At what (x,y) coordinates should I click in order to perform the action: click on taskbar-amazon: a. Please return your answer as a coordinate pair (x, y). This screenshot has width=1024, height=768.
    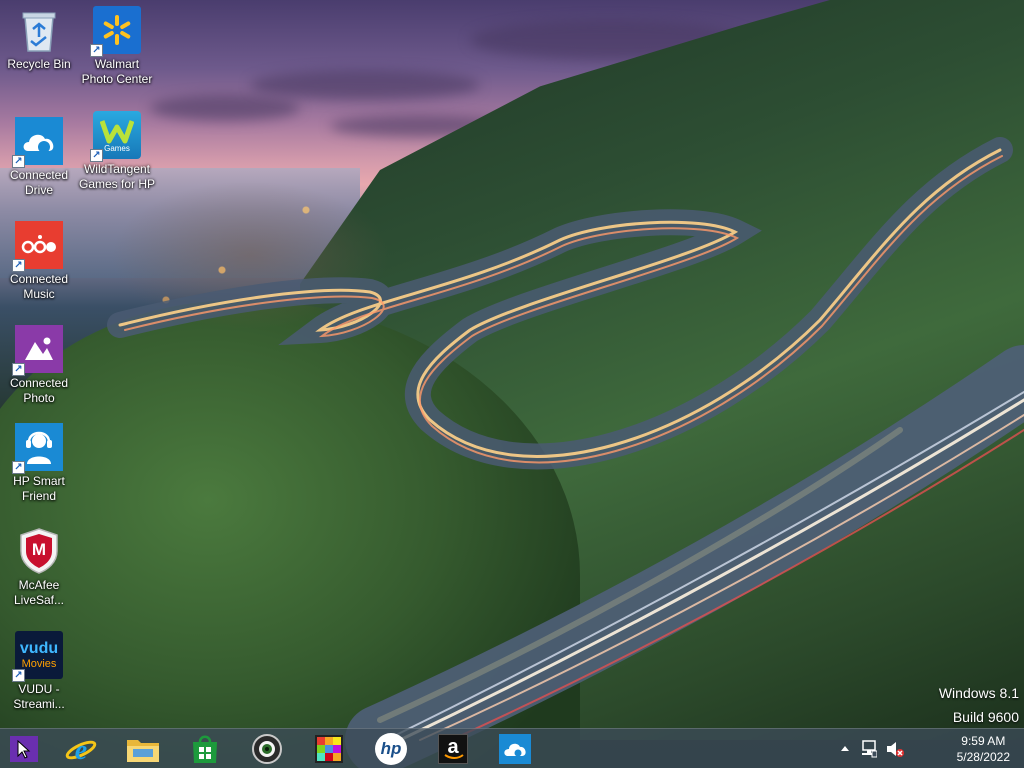
    Looking at the image, I should click on (453, 749).